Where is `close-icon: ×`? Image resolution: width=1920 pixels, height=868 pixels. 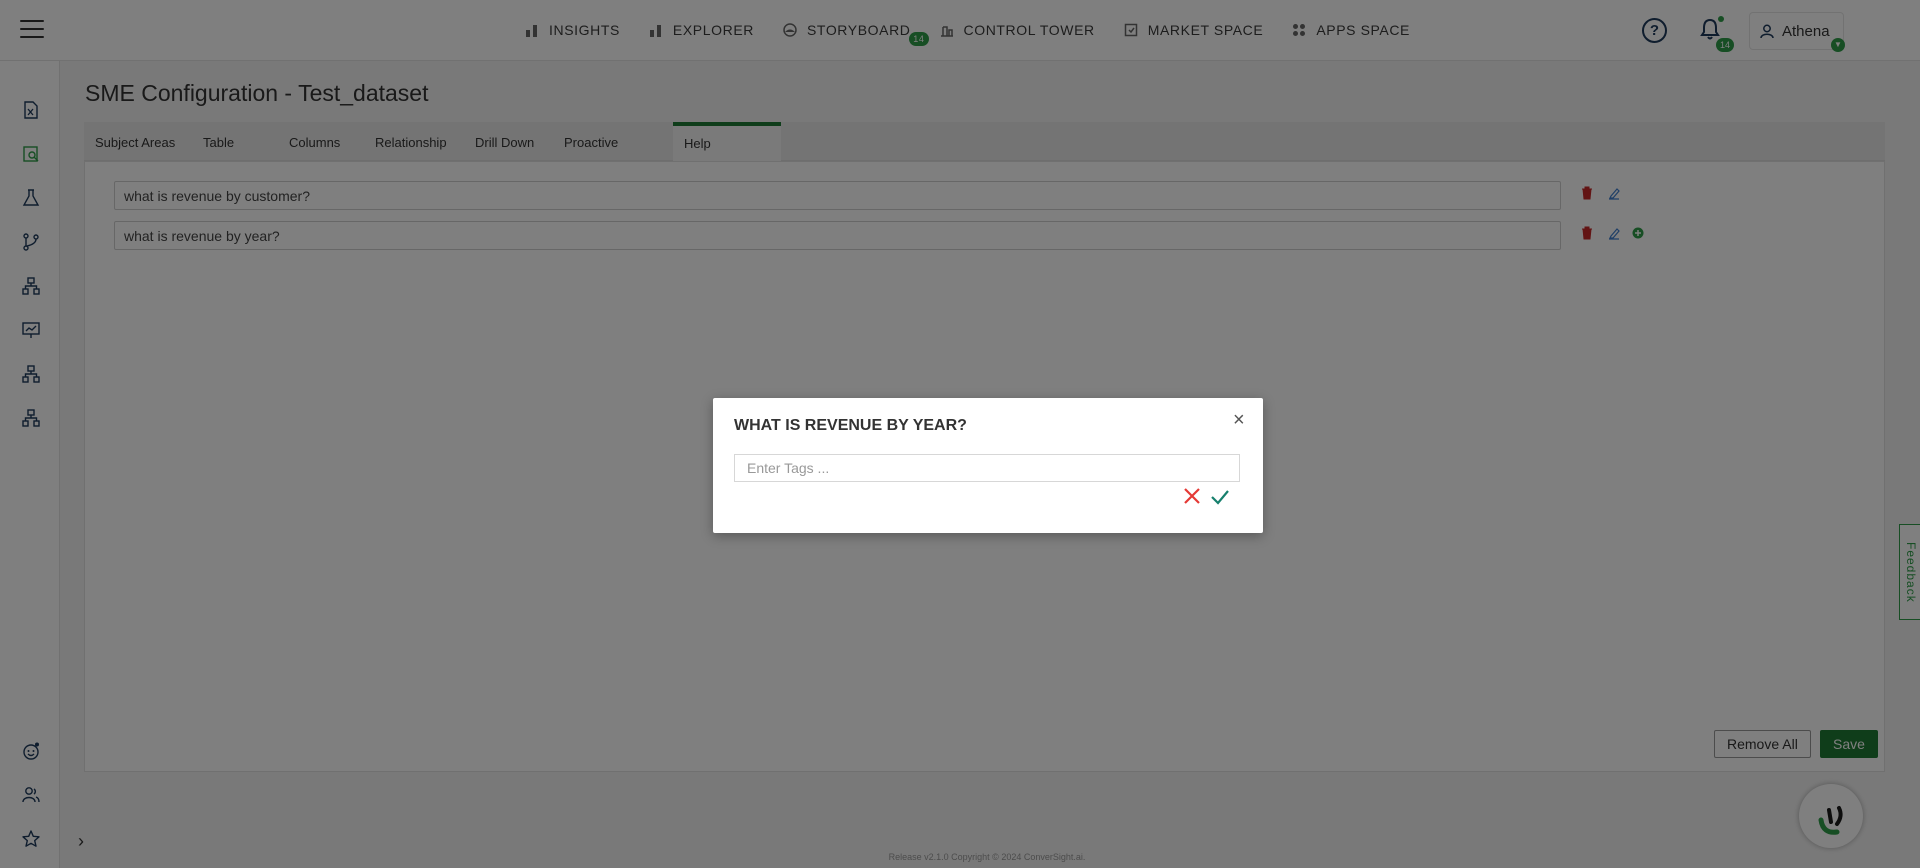 close-icon: × is located at coordinates (1239, 420).